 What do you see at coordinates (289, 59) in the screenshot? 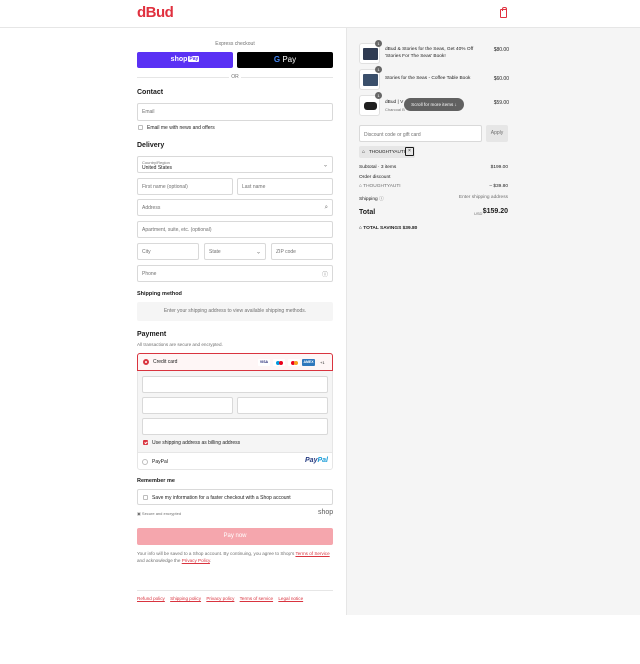
I see `google-pay-word: Pay` at bounding box center [289, 59].